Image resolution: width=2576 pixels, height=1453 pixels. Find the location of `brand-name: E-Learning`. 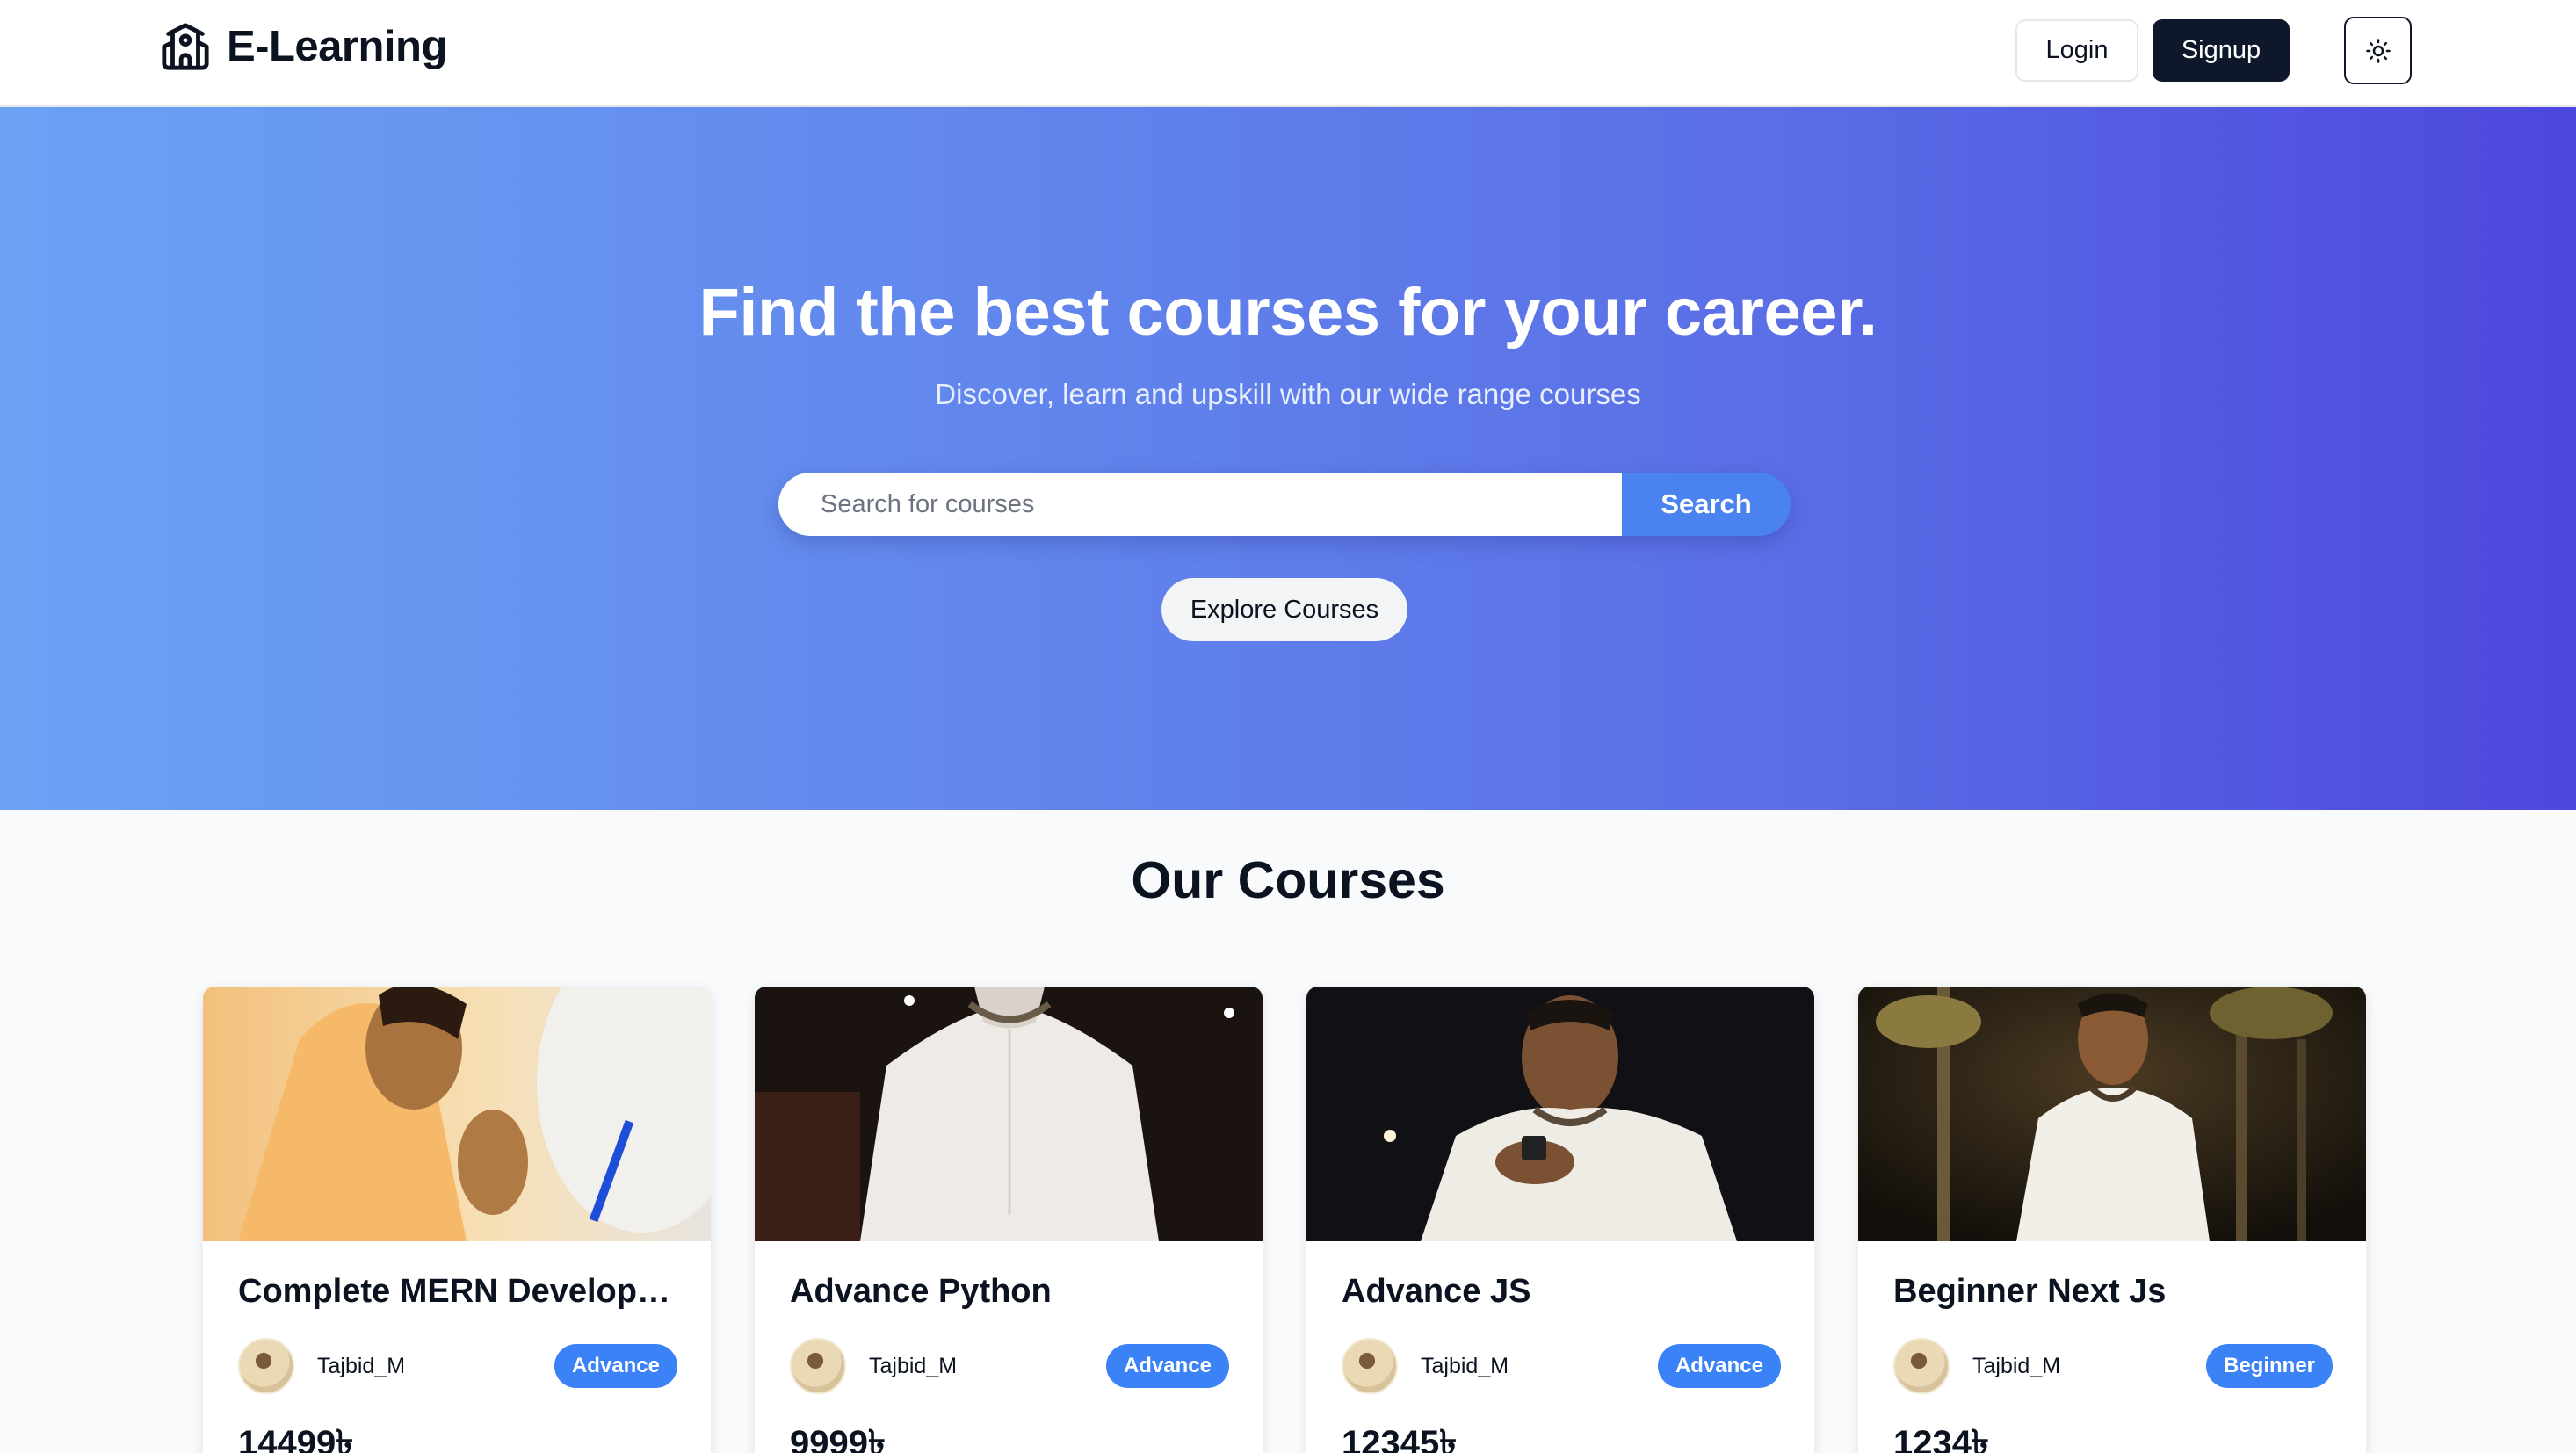

brand-name: E-Learning is located at coordinates (337, 46).